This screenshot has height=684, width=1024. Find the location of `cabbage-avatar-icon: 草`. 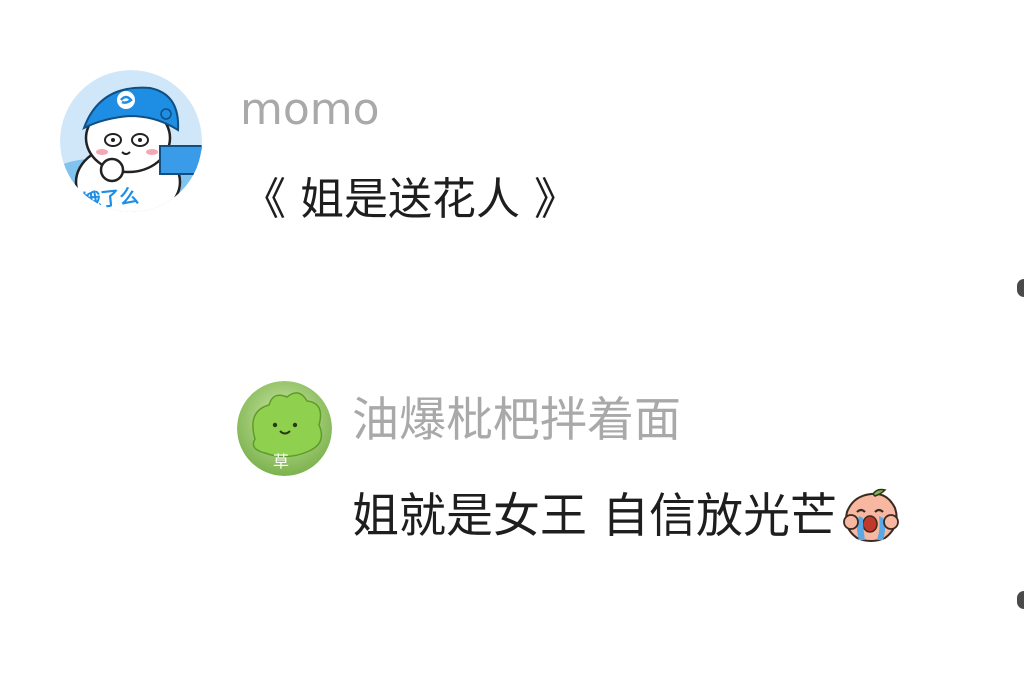

cabbage-avatar-icon: 草 is located at coordinates (284, 428).